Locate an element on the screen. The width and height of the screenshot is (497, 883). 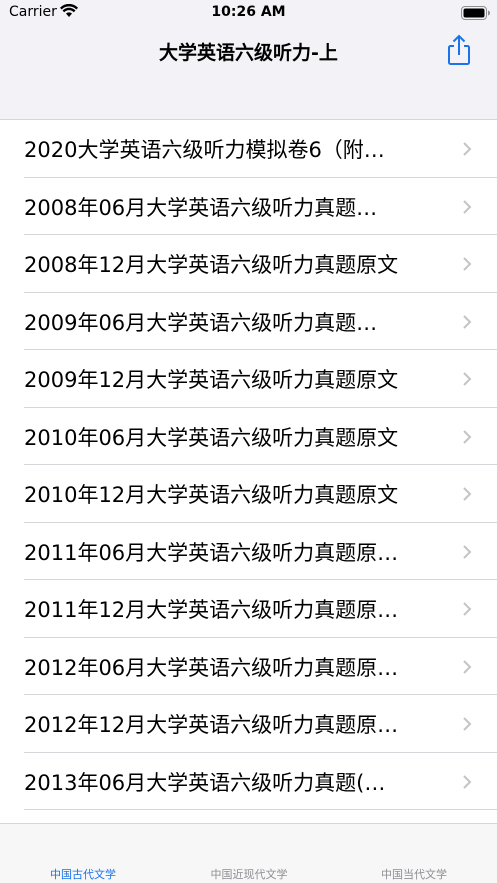
status-bar: Carrier 10:26 AM is located at coordinates (248, 12).